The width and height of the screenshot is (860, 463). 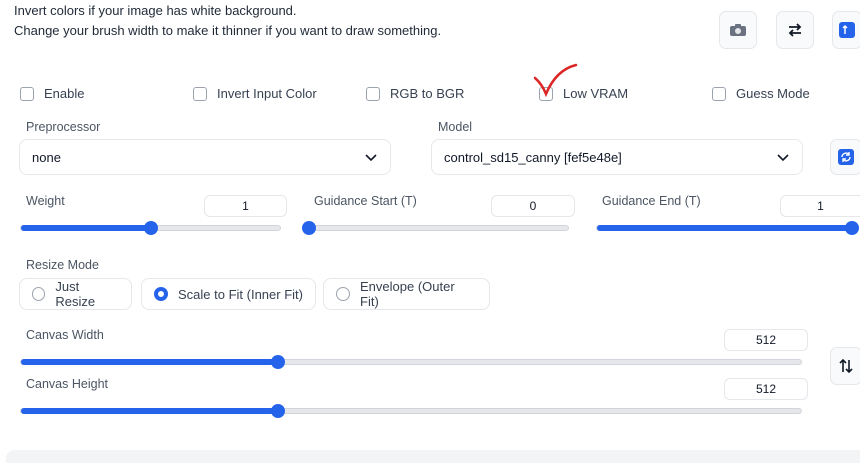 What do you see at coordinates (433, 456) in the screenshot?
I see `bottom-panel` at bounding box center [433, 456].